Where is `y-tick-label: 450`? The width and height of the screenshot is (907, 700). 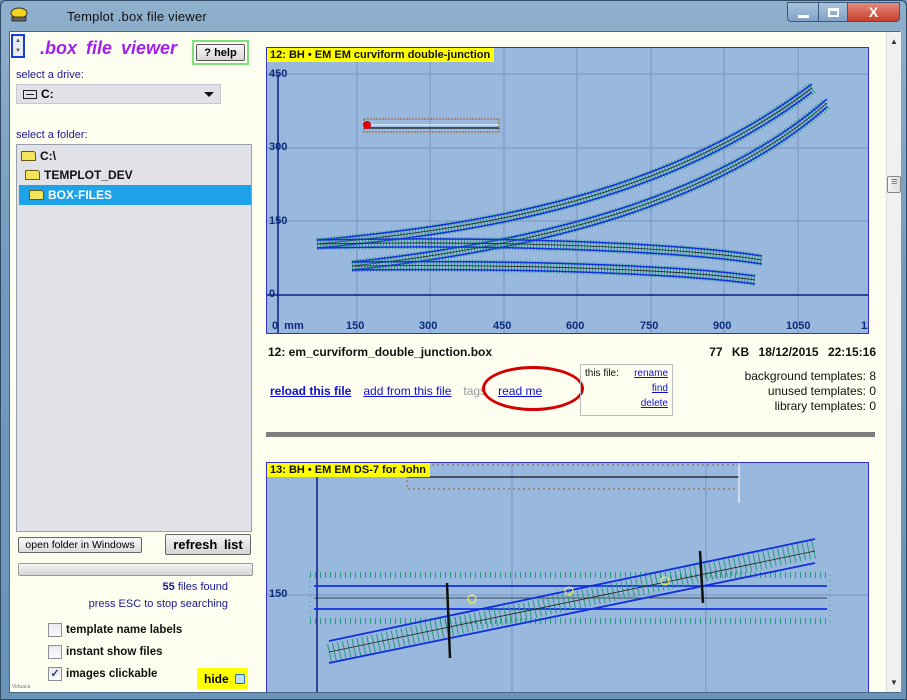
y-tick-label: 450 is located at coordinates (278, 74).